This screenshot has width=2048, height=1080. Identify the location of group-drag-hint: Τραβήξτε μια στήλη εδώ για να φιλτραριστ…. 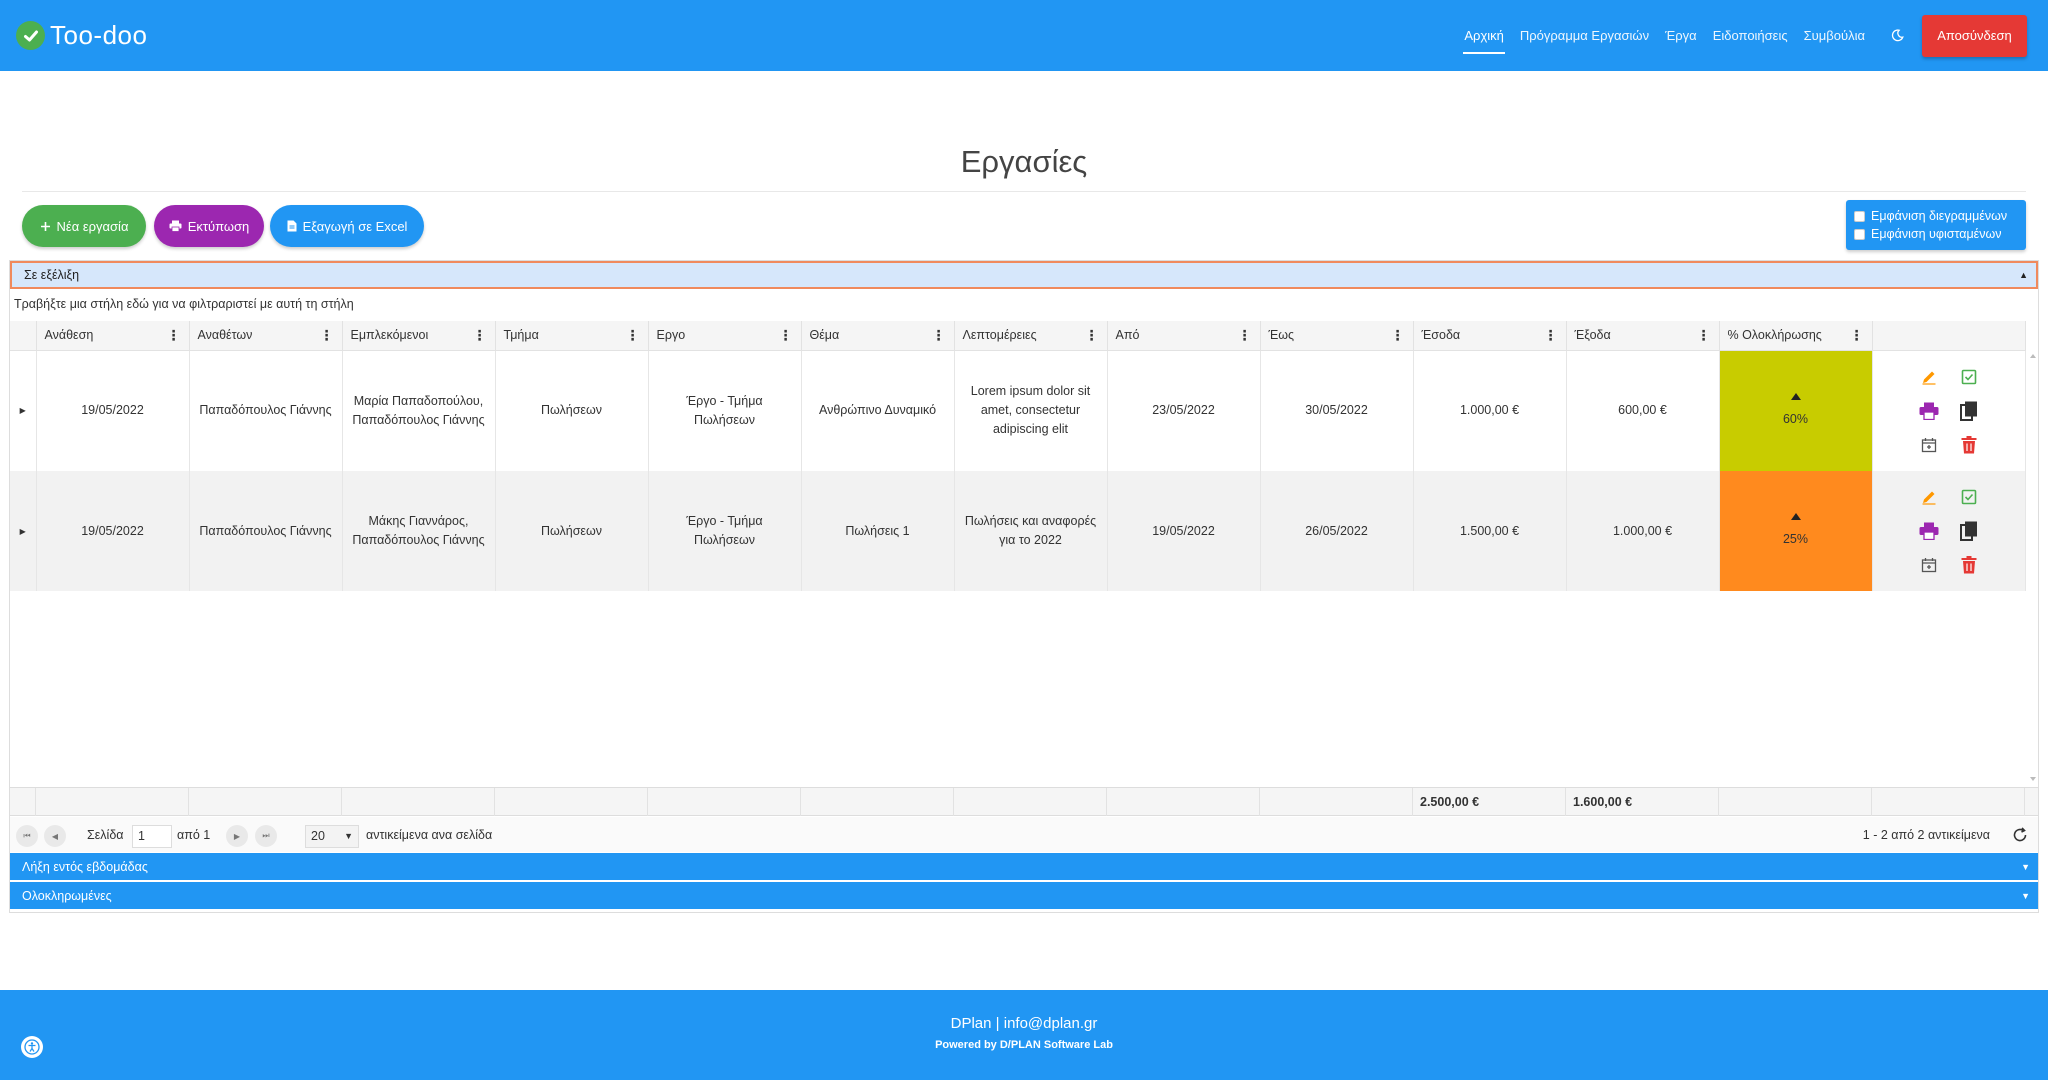
(184, 304).